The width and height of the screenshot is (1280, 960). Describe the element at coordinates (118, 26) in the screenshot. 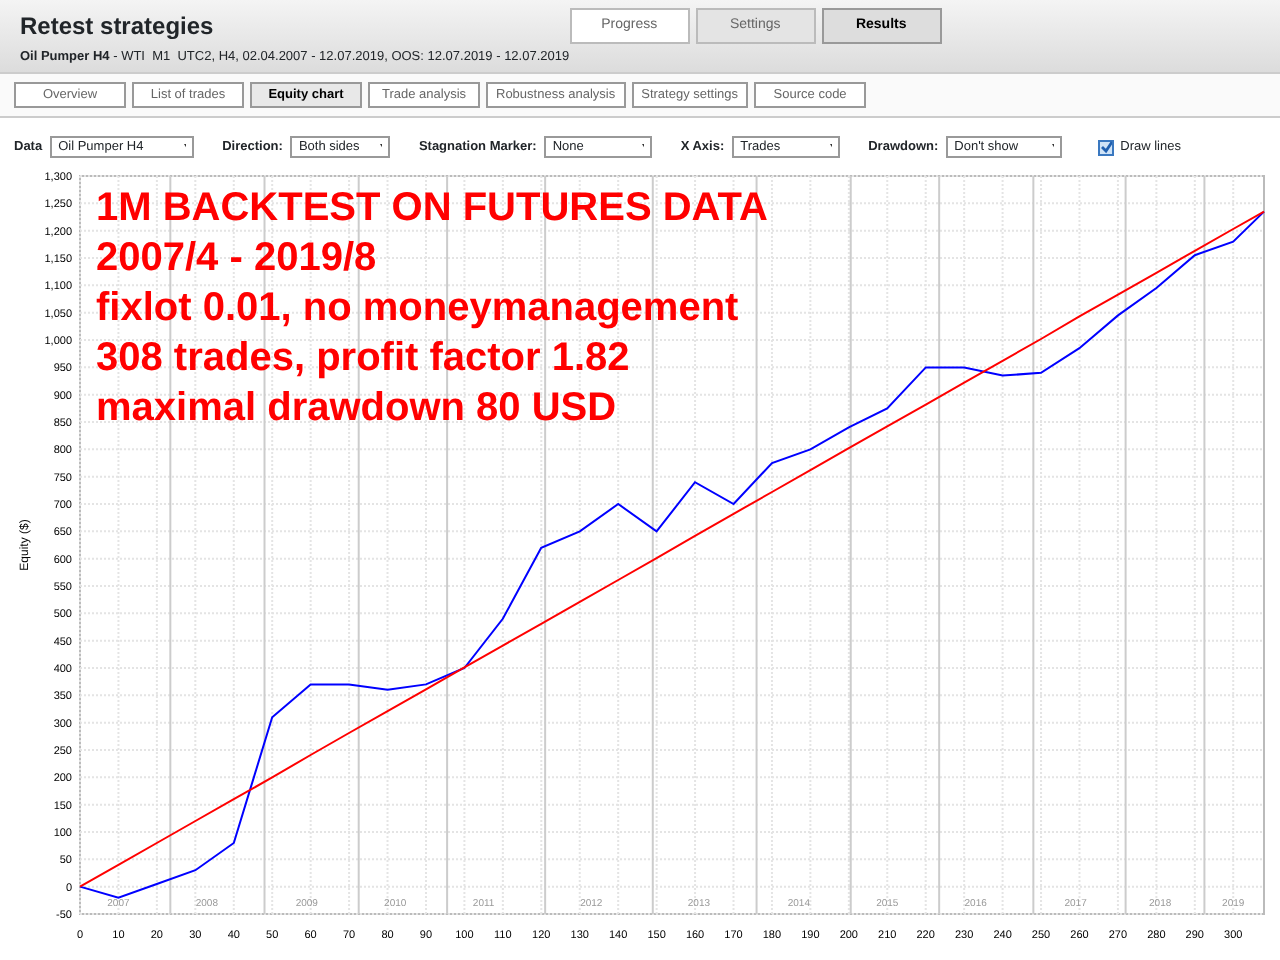

I see `window-title: Retest strategies` at that location.